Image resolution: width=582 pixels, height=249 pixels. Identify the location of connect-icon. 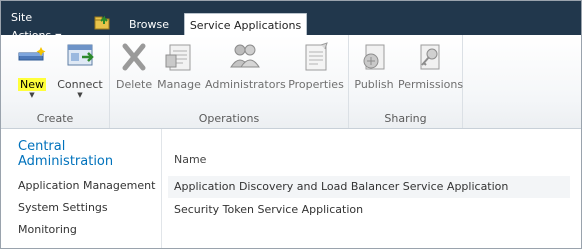
(80, 55).